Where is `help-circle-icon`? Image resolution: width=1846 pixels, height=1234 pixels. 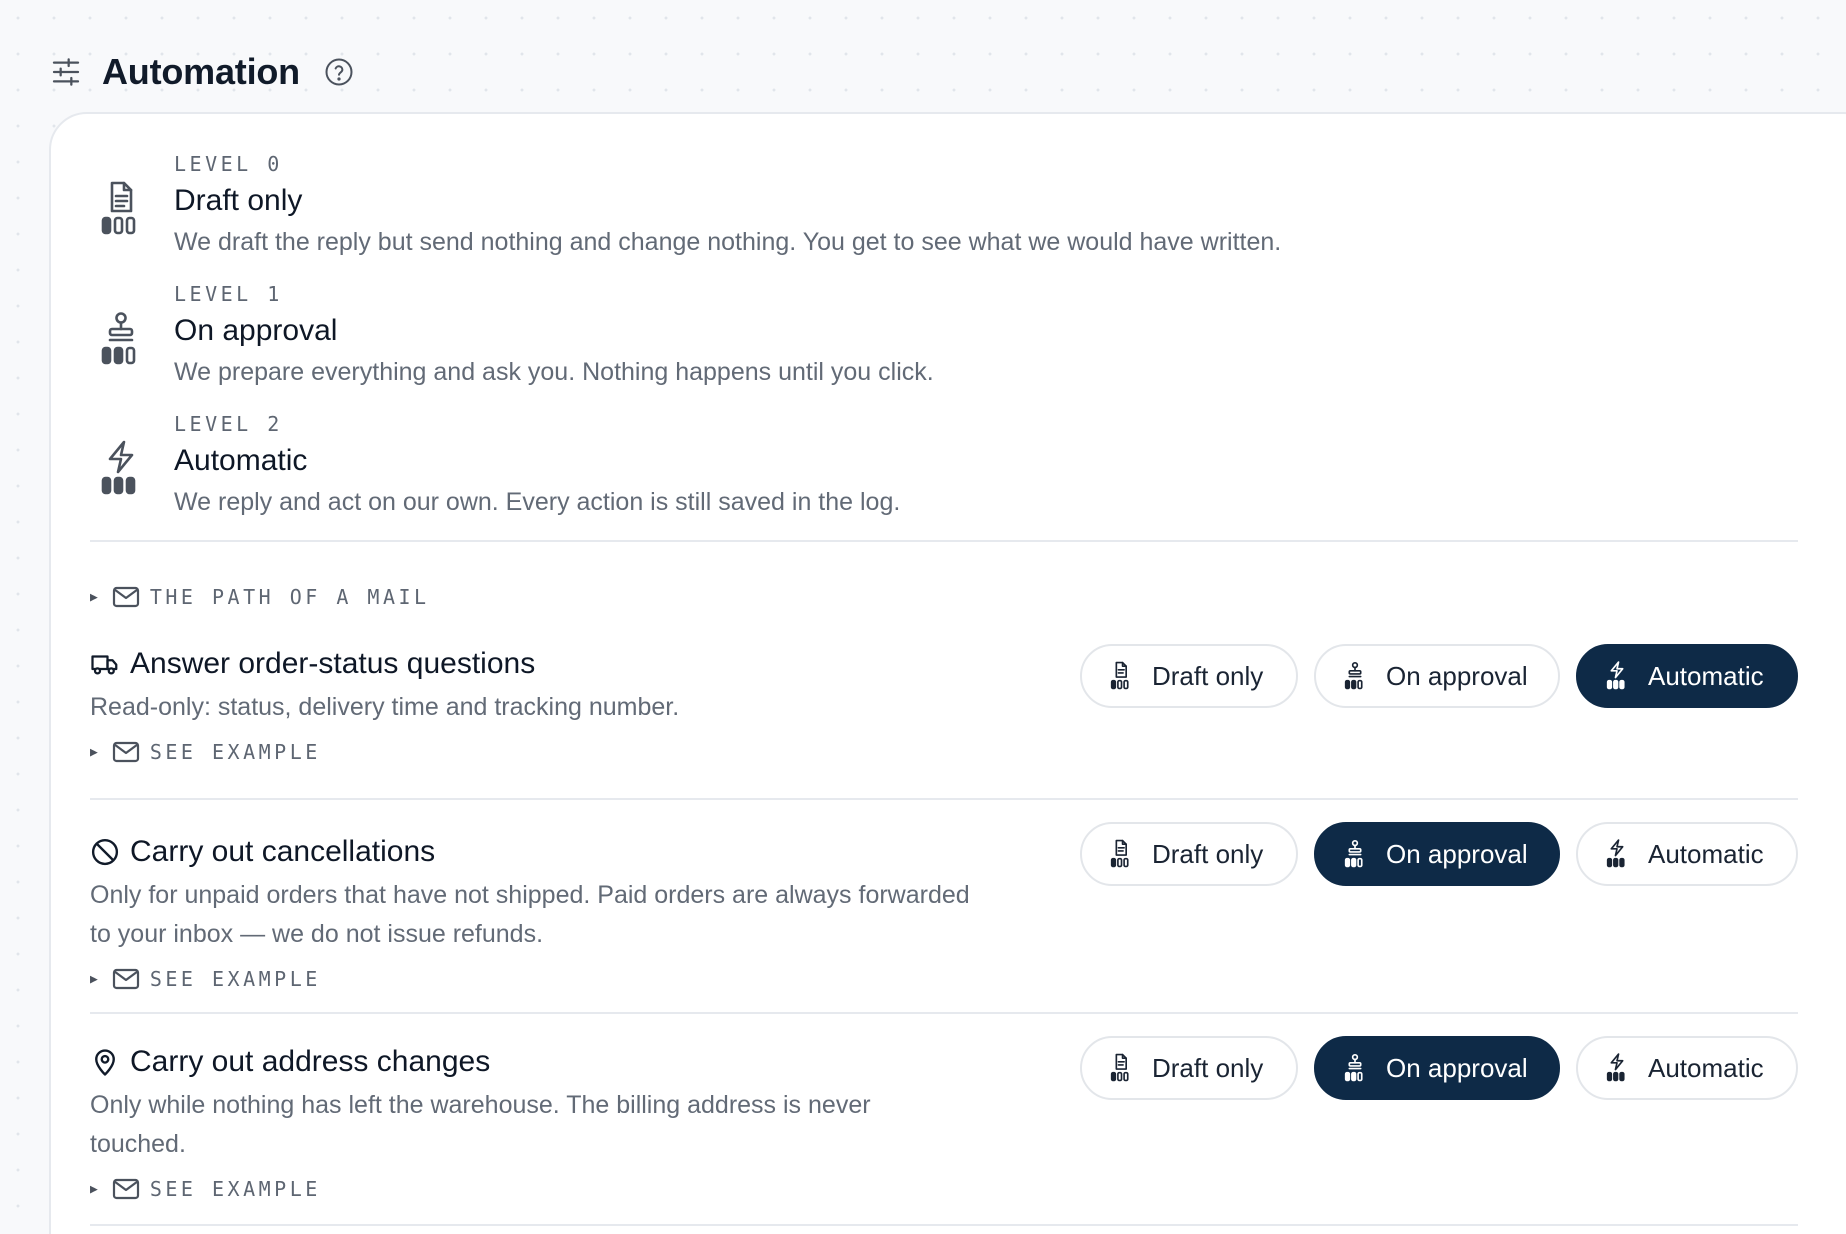
help-circle-icon is located at coordinates (339, 72).